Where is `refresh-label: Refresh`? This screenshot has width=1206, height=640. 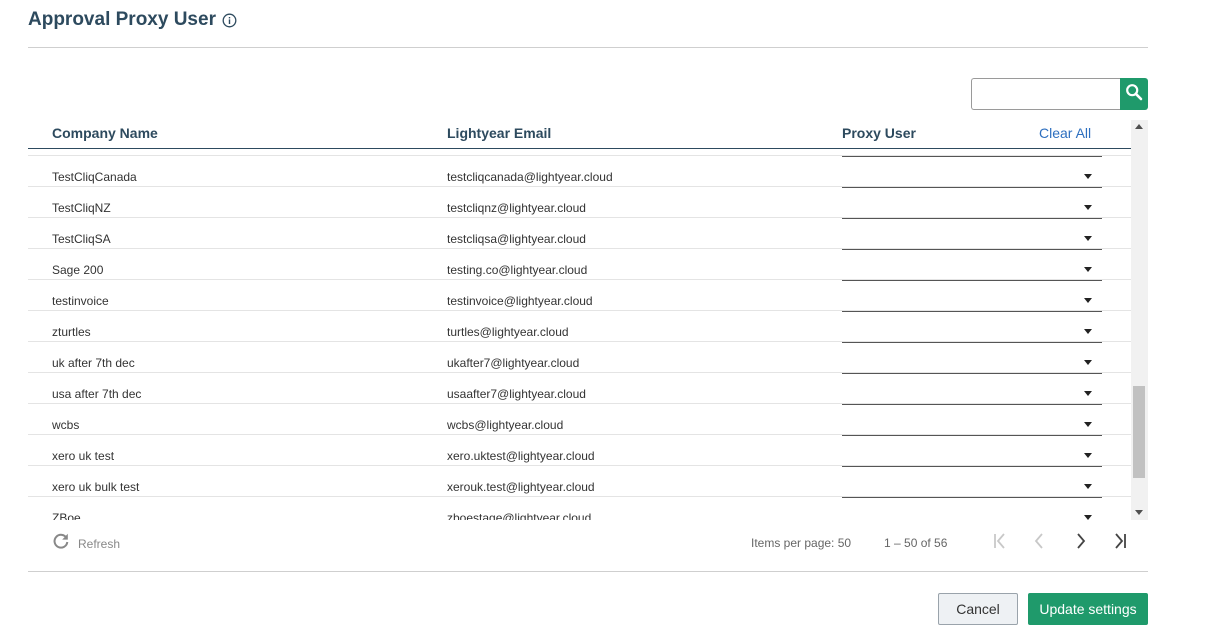 refresh-label: Refresh is located at coordinates (99, 543).